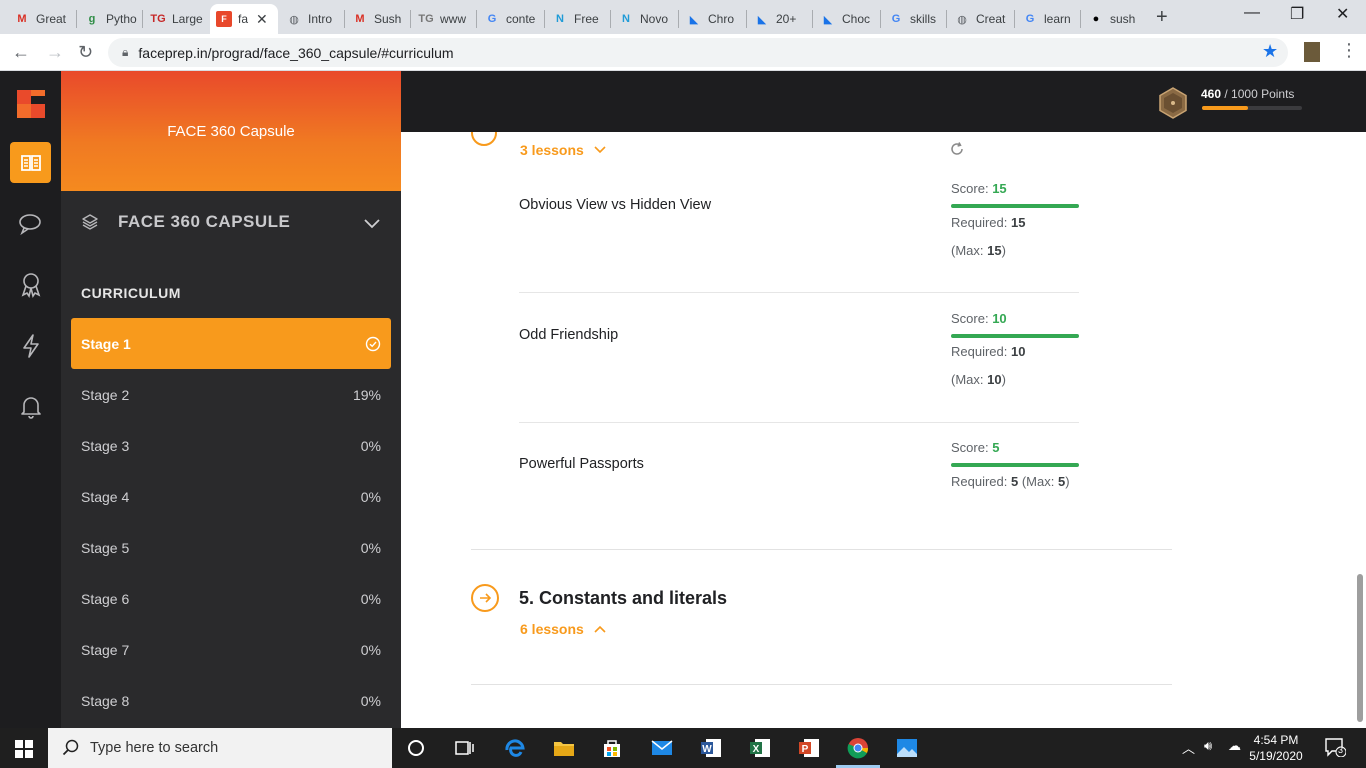 The width and height of the screenshot is (1366, 768). What do you see at coordinates (1015, 336) in the screenshot?
I see `score-progress-bar` at bounding box center [1015, 336].